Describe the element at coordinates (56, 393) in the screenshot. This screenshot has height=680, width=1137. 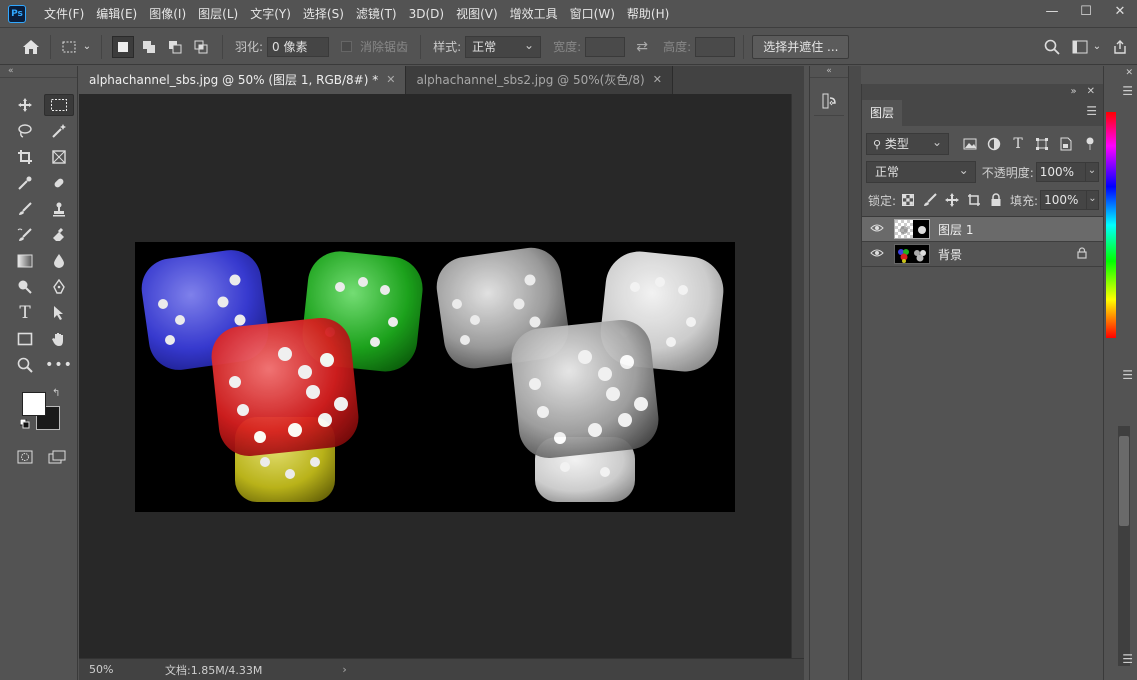
I see `swap-colors-icon: ↰` at that location.